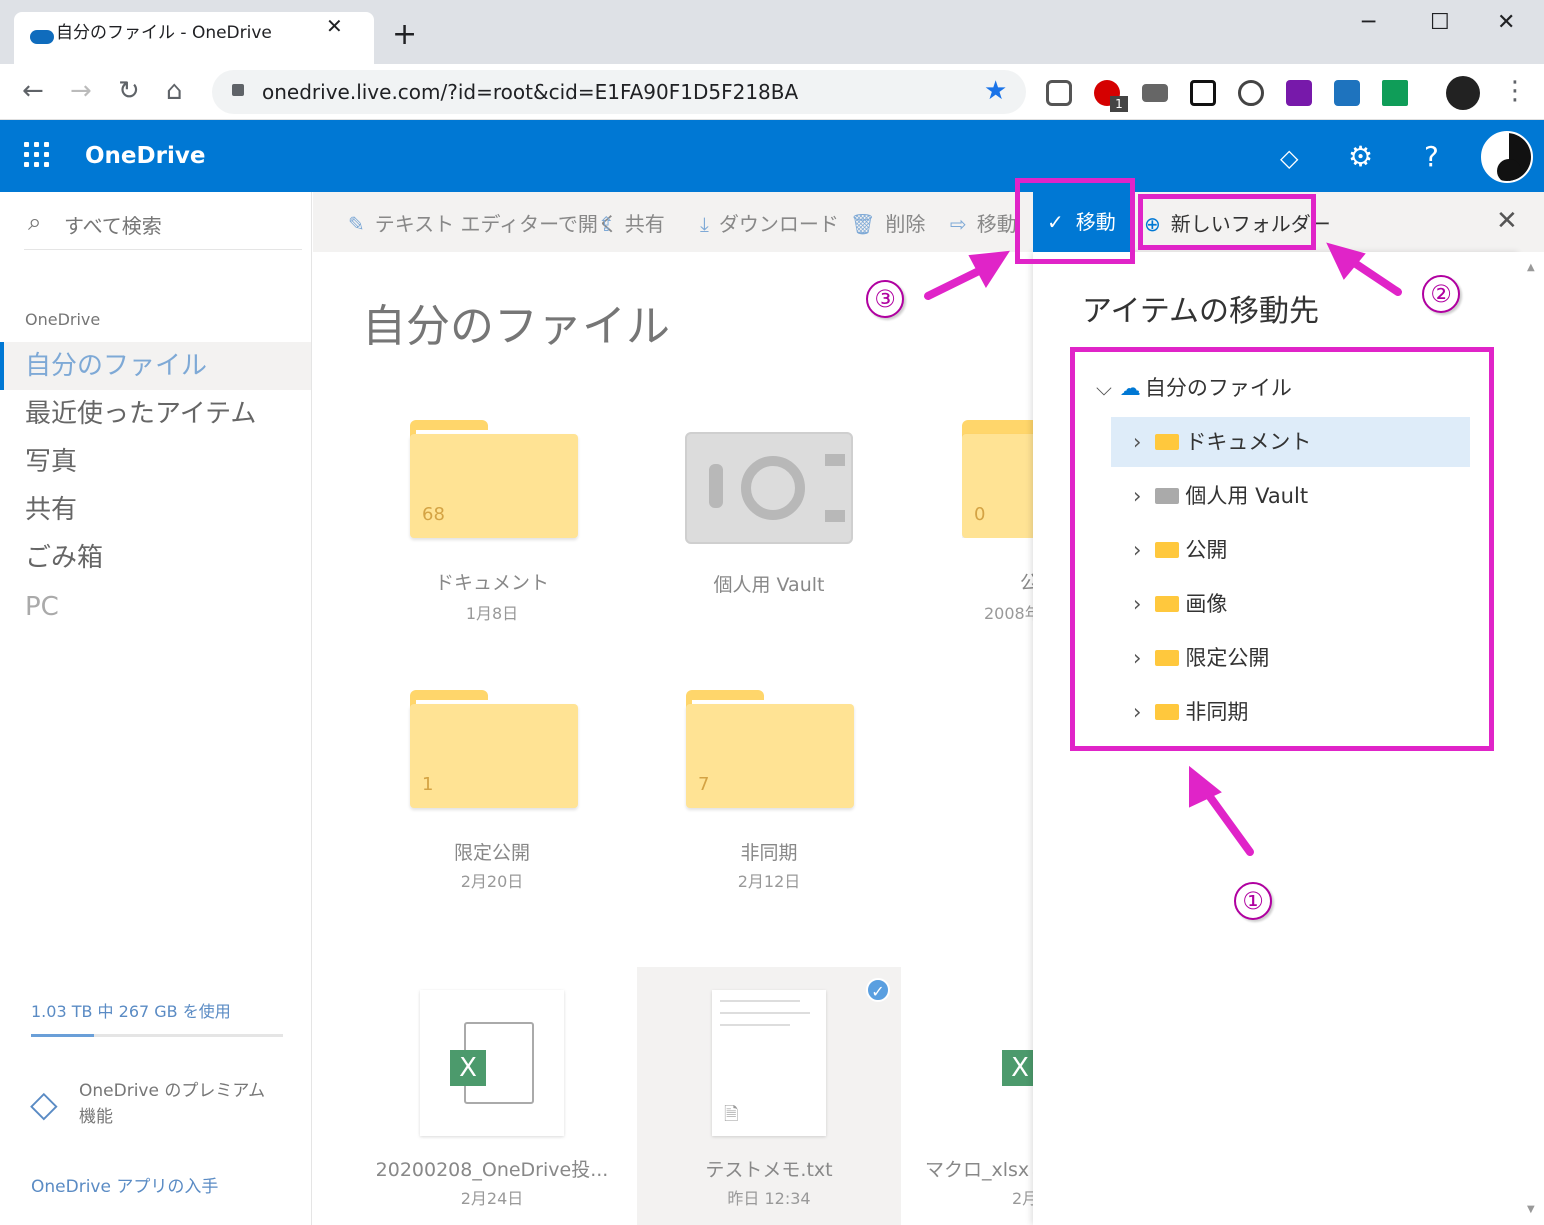 This screenshot has height=1225, width=1544. I want to click on annotation-number-3: ③, so click(885, 299).